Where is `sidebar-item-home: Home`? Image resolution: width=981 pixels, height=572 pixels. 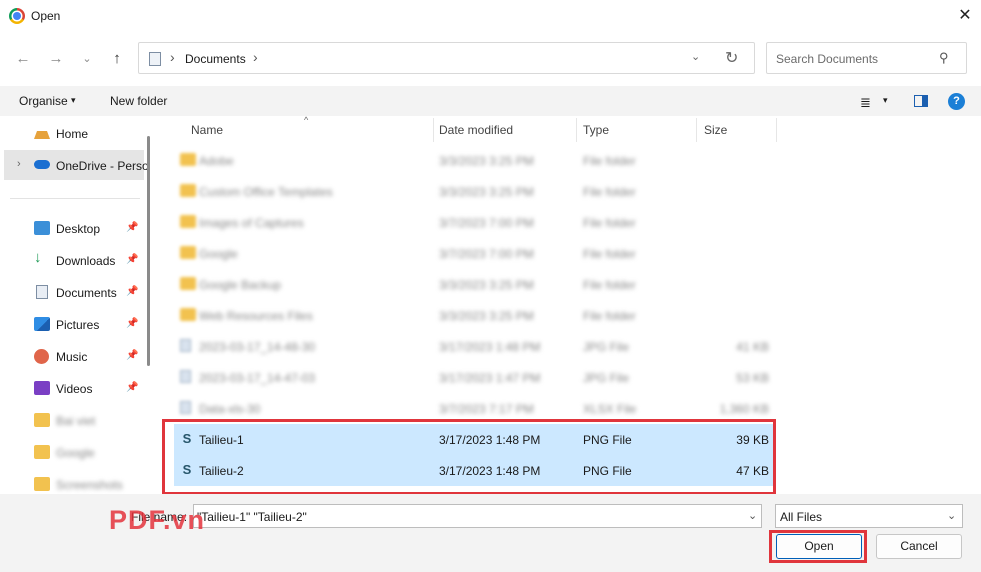
sidebar-item-home: Home is located at coordinates (72, 133).